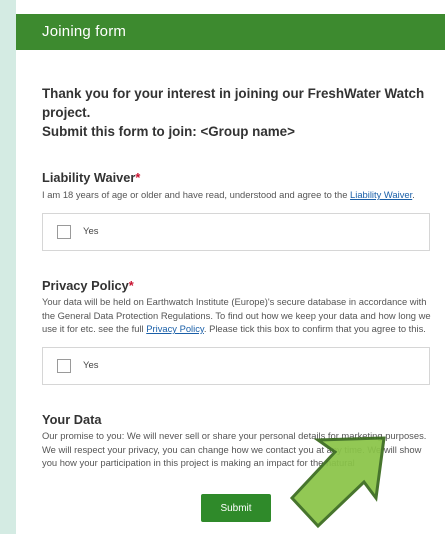 The image size is (445, 534). Describe the element at coordinates (91, 365) in the screenshot. I see `privacy-policy-yes-label: Yes` at that location.